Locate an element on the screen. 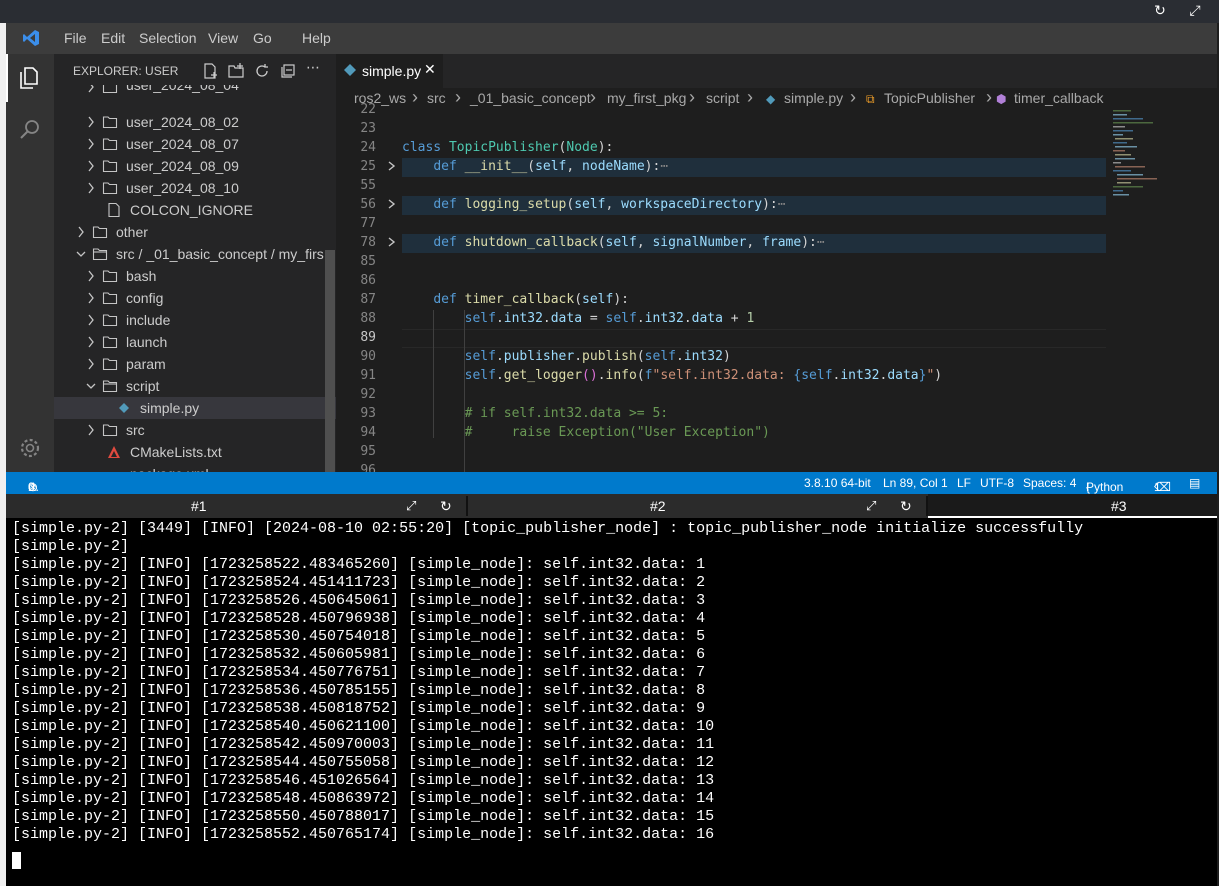 Image resolution: width=1219 pixels, height=886 pixels. terminal-tab-1: #1 ⤢ ↻ is located at coordinates (236, 506).